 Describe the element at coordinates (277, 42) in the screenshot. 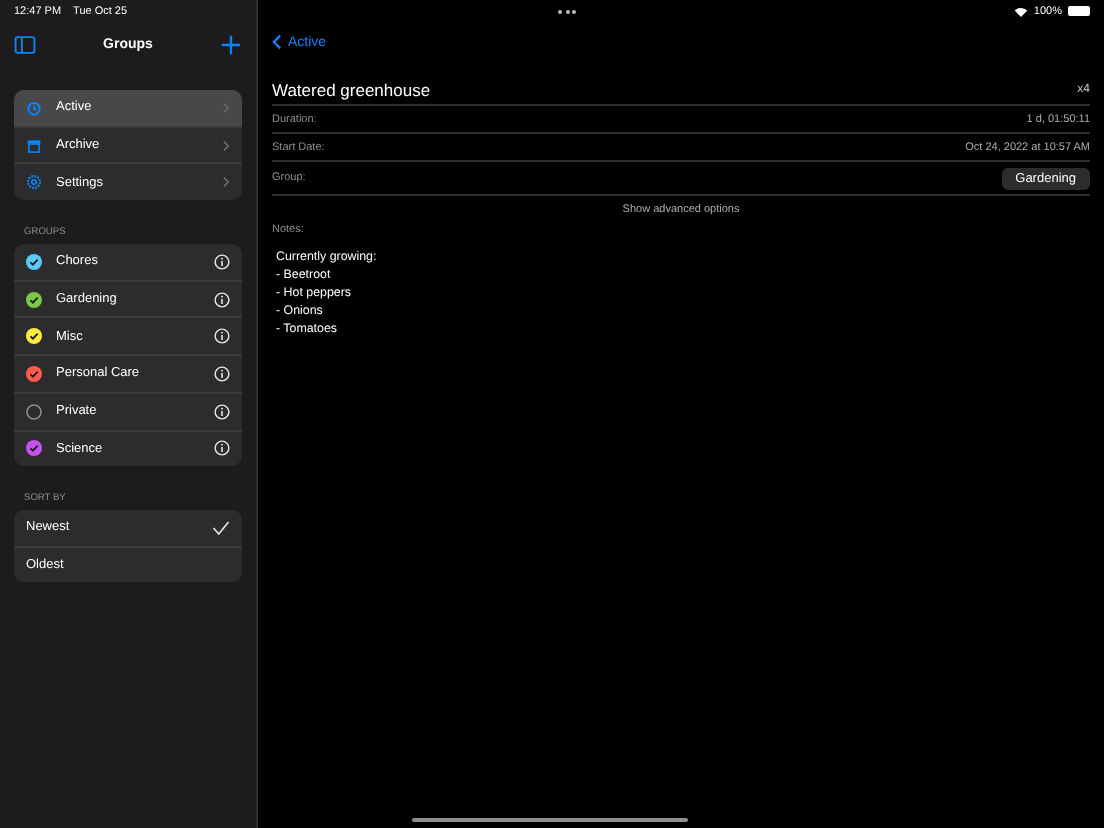

I see `back-chevron-icon` at that location.